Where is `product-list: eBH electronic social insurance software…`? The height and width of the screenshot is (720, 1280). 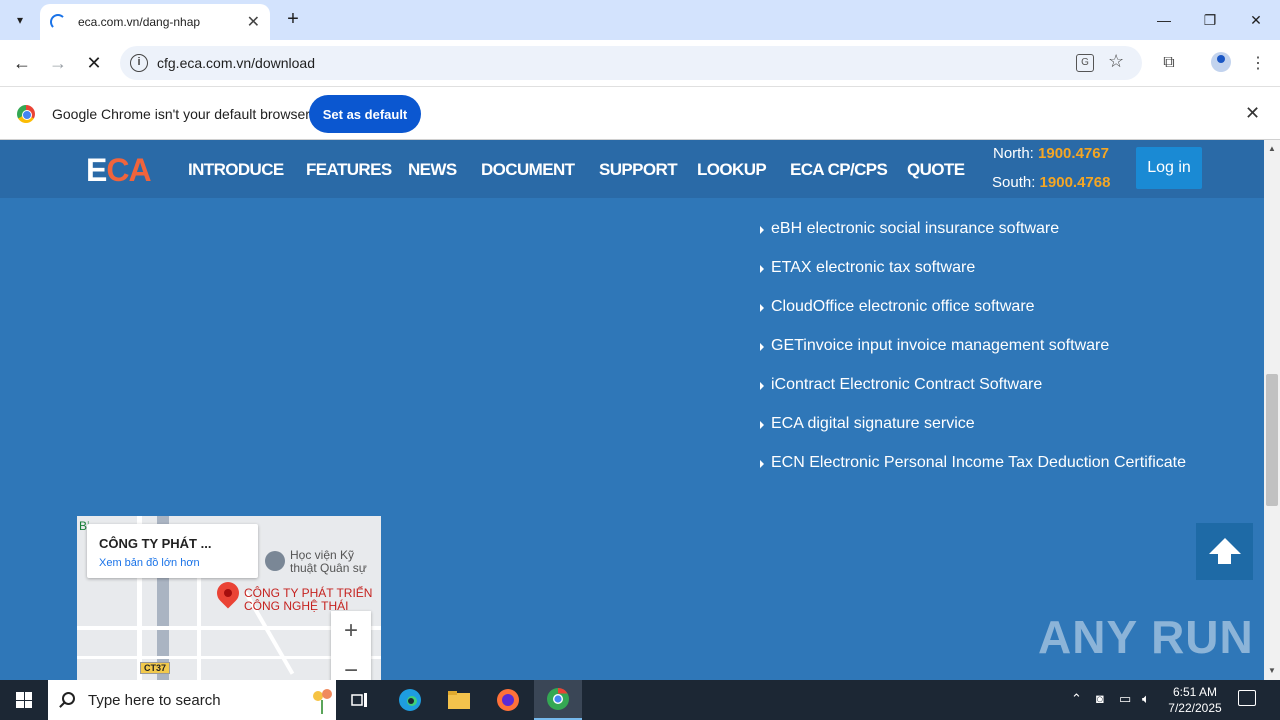 product-list: eBH electronic social insurance software… is located at coordinates (972, 356).